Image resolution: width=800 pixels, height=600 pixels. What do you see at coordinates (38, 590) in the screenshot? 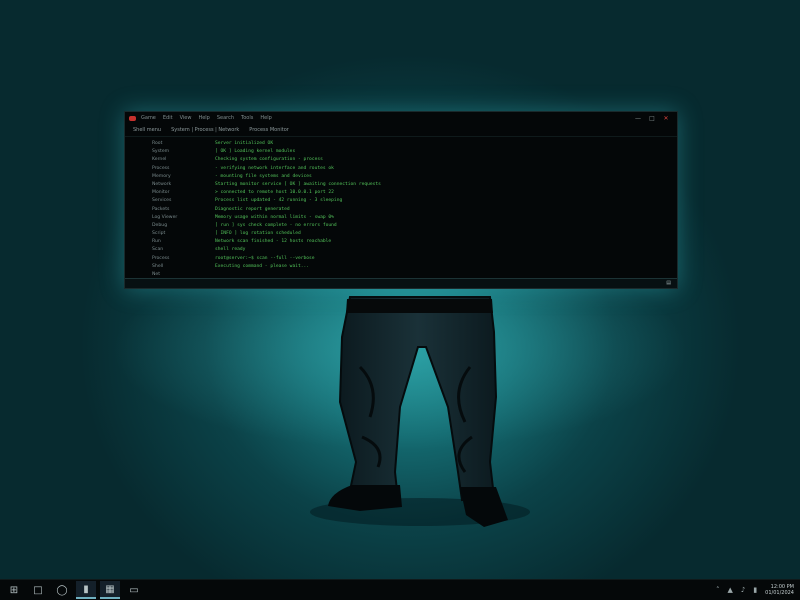
I see `desktop-icon: □` at bounding box center [38, 590].